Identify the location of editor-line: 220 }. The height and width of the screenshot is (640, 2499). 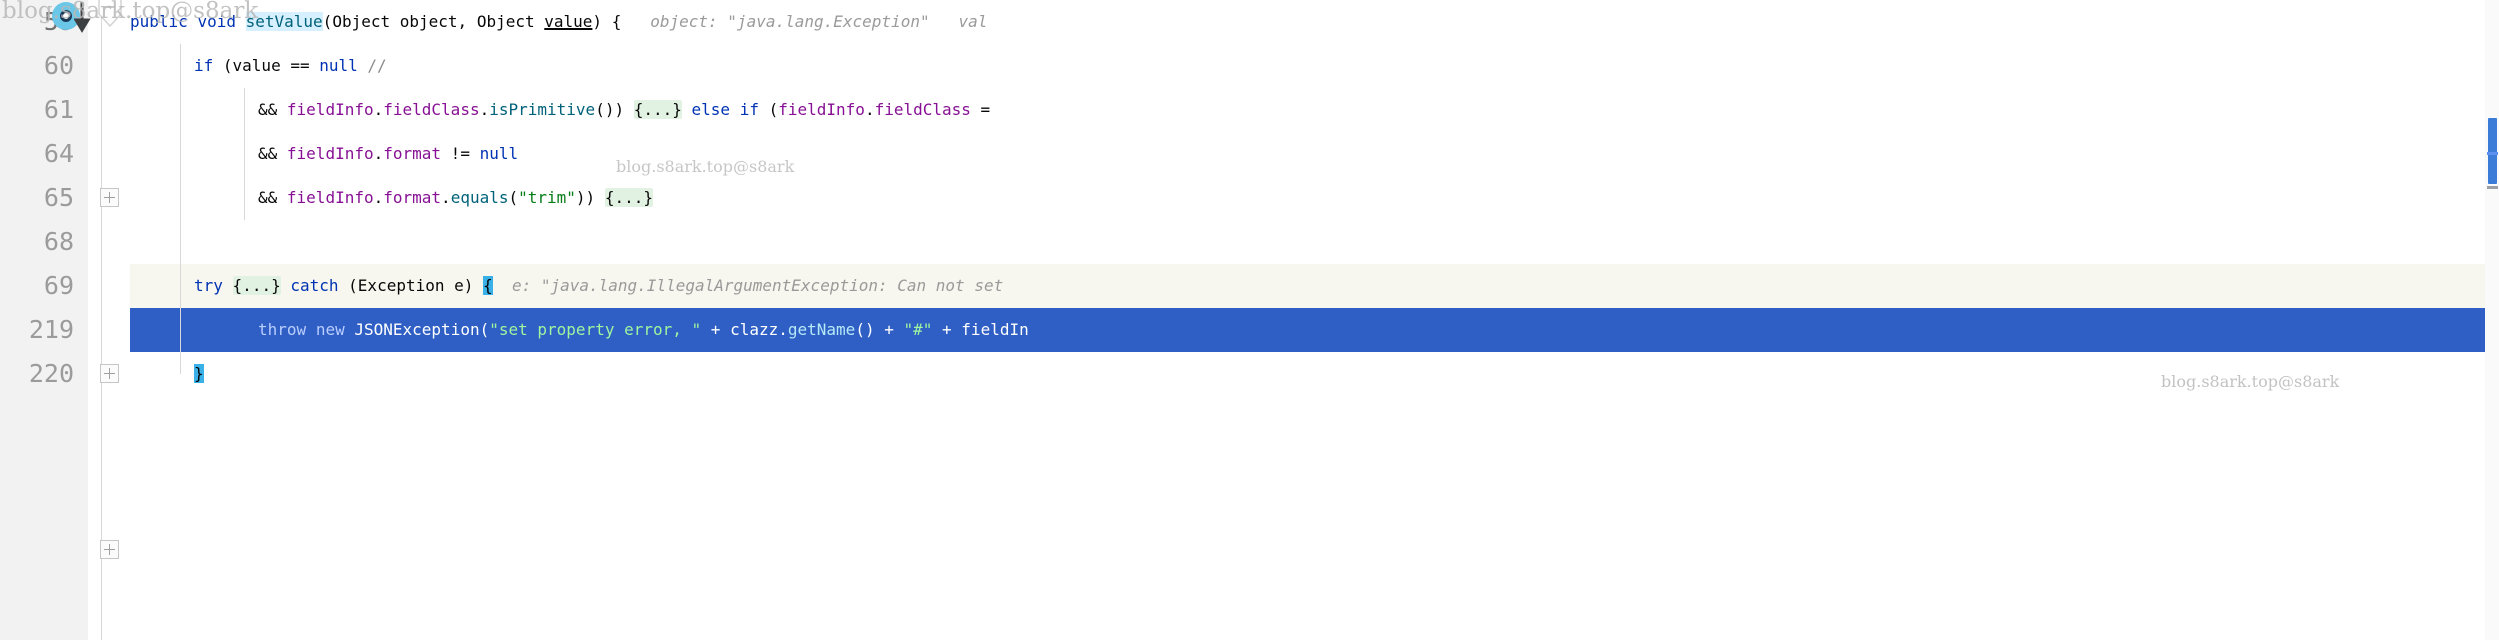
(1249, 374).